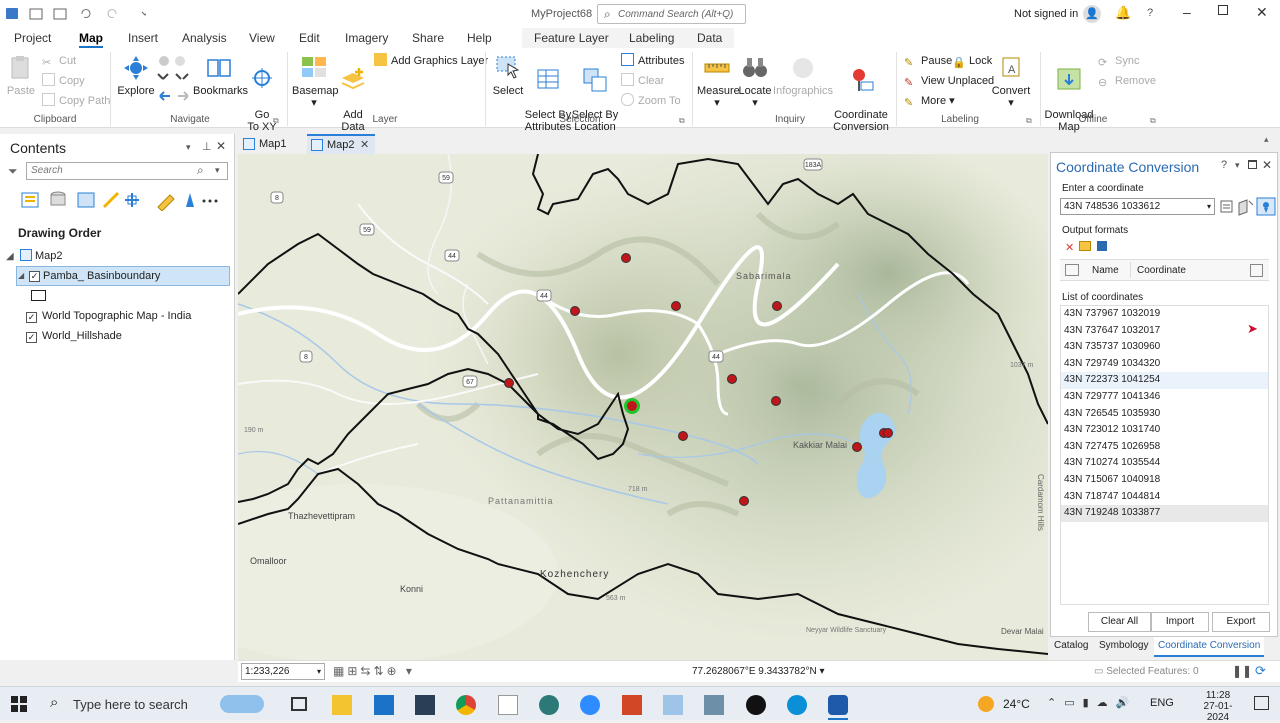 The height and width of the screenshot is (723, 1280). What do you see at coordinates (1046, 14) in the screenshot?
I see `signin-status: Not signed in` at bounding box center [1046, 14].